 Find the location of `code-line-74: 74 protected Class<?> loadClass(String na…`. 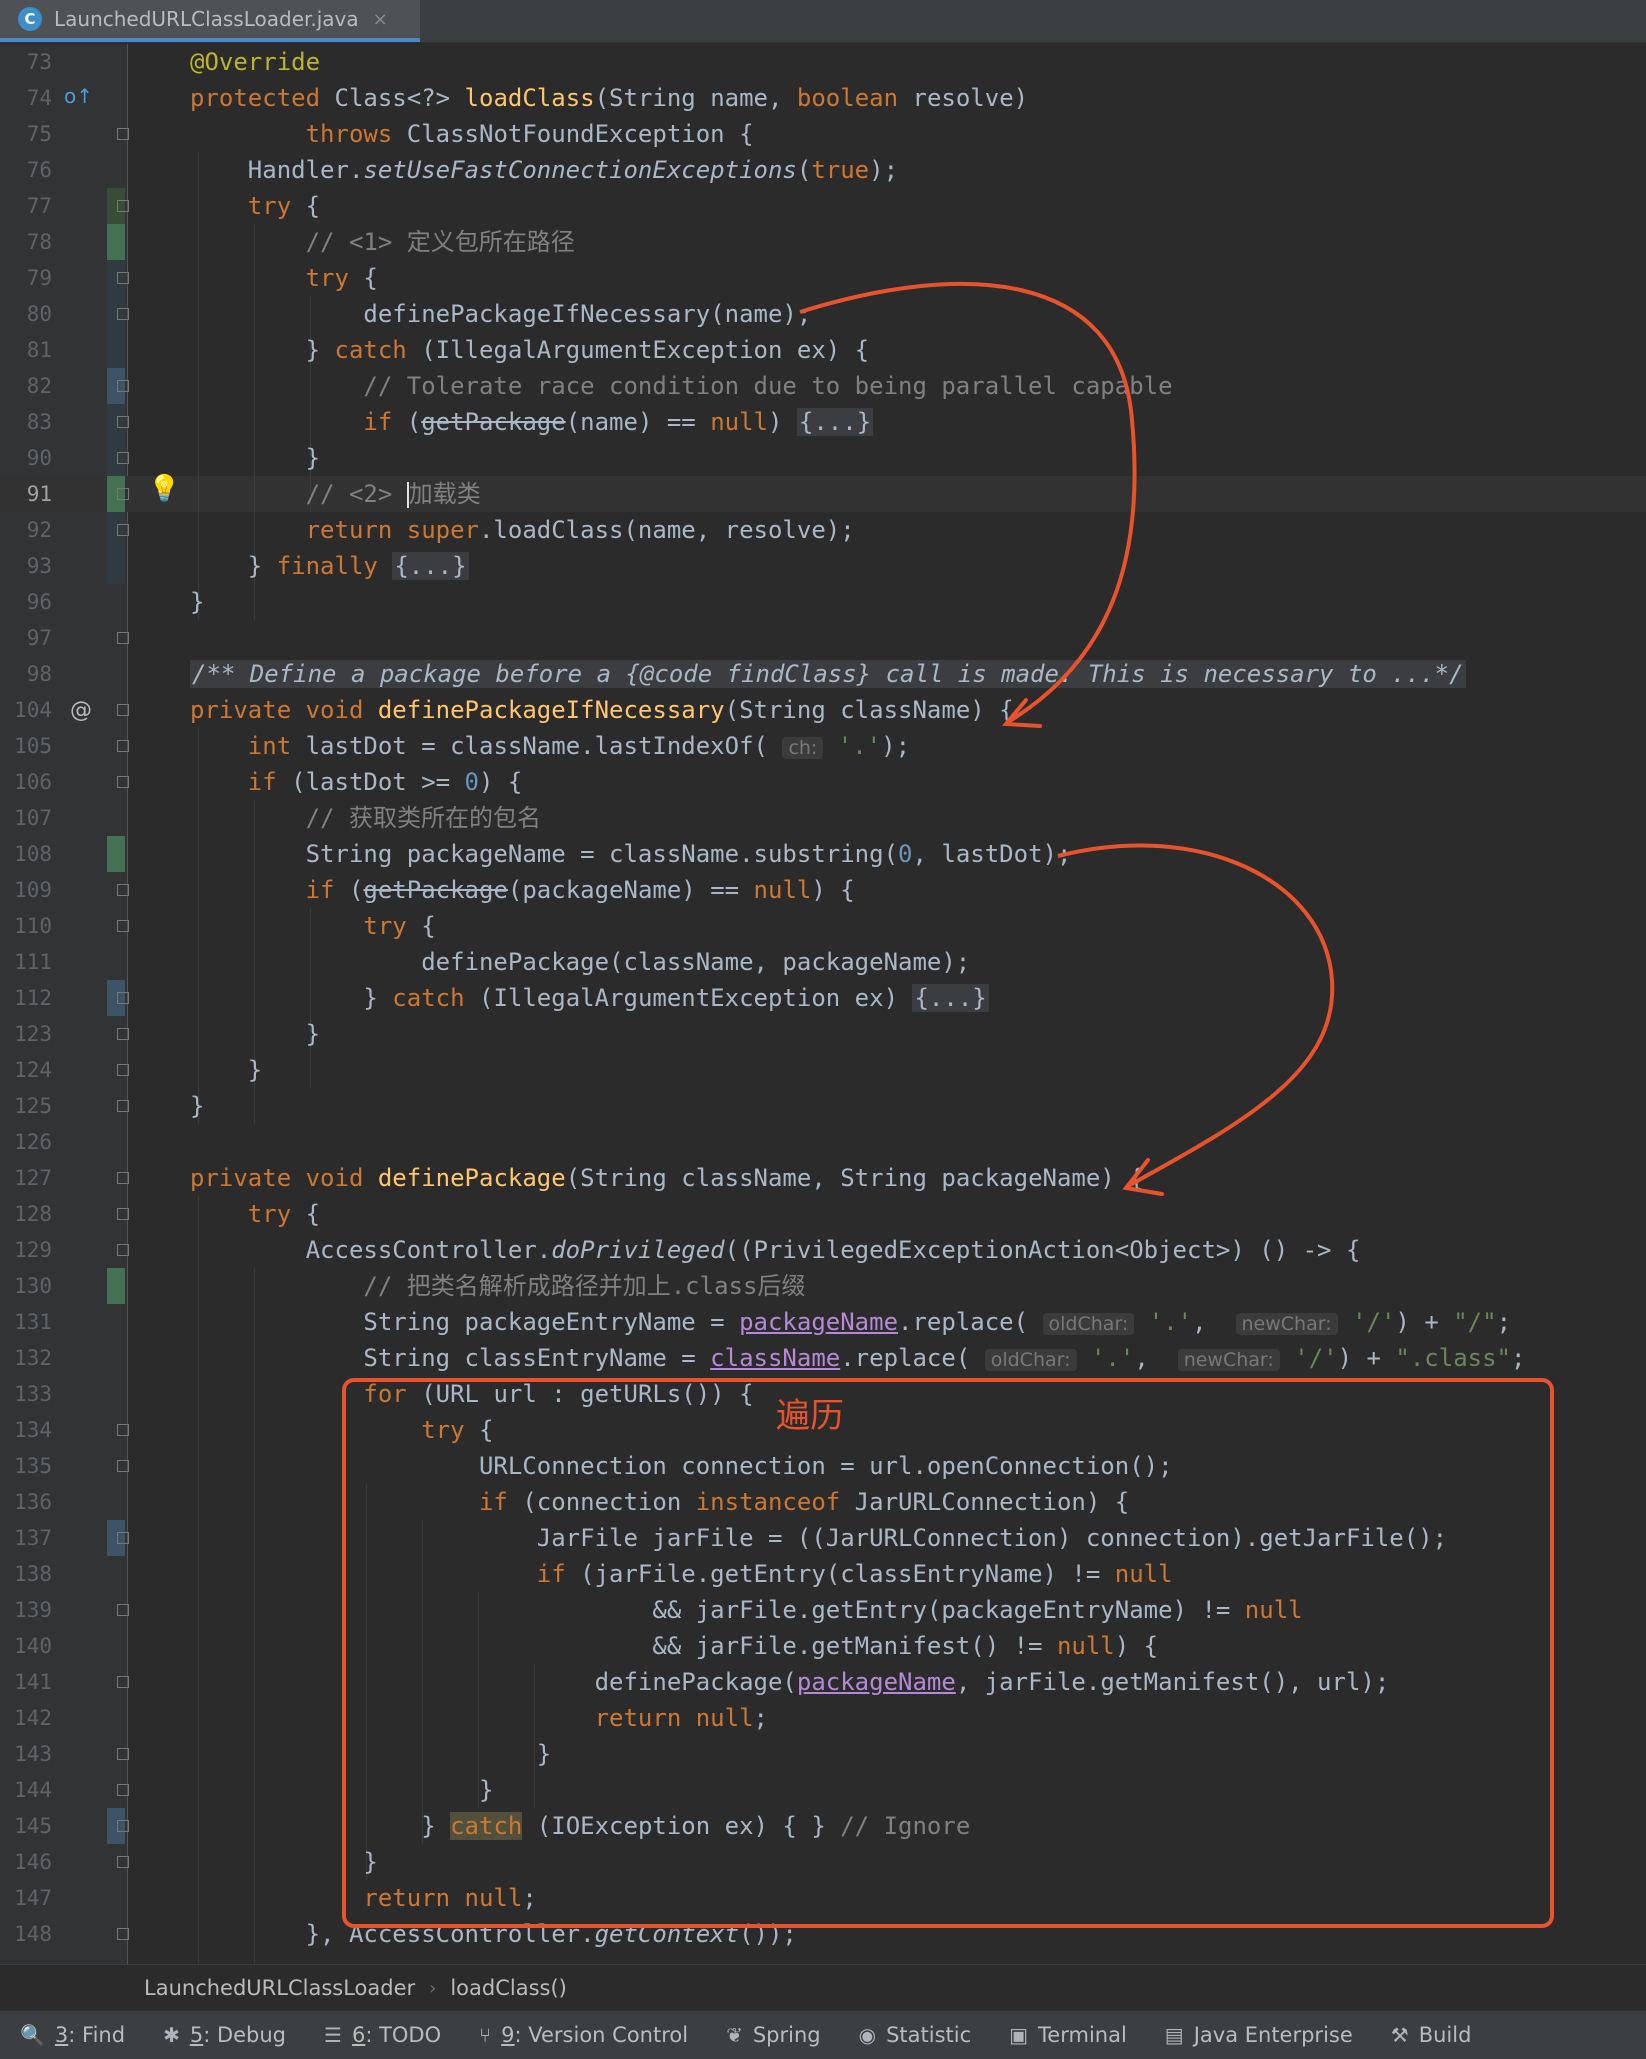

code-line-74: 74 protected Class<?> loadClass(String na… is located at coordinates (823, 98).